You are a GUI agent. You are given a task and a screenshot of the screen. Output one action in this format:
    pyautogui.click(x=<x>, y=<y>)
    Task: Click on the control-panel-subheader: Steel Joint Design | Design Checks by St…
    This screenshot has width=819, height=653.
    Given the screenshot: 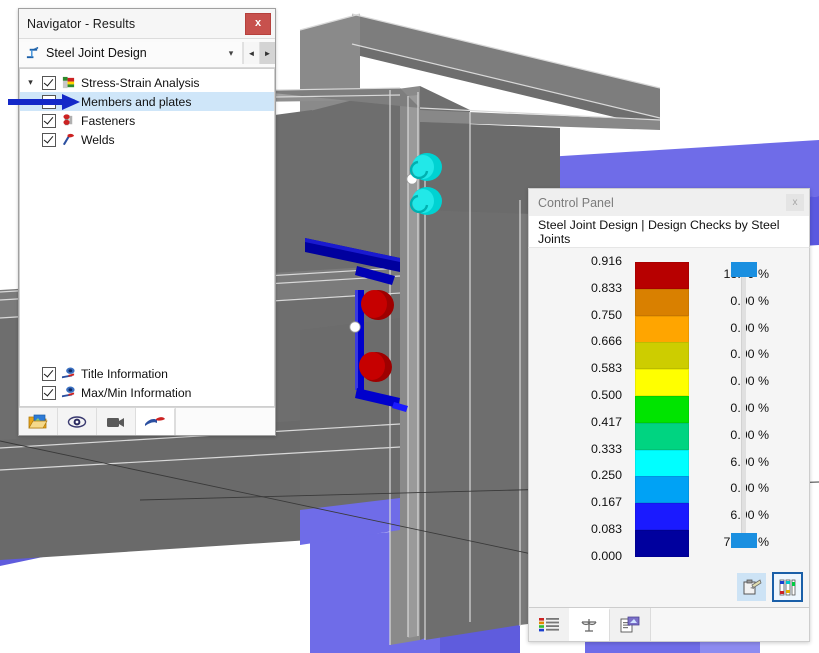 What is the action you would take?
    pyautogui.click(x=669, y=231)
    